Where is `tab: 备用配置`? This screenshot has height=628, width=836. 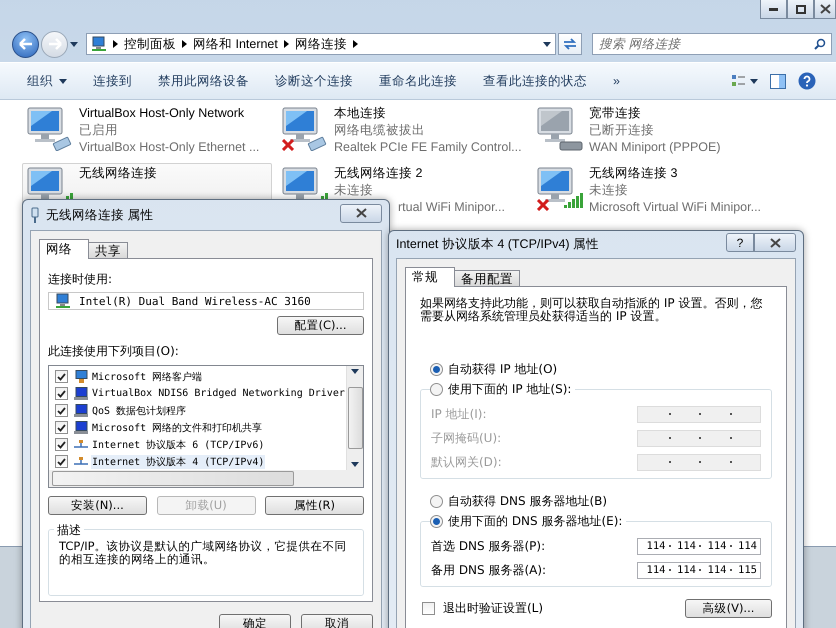
tab: 备用配置 is located at coordinates (487, 278).